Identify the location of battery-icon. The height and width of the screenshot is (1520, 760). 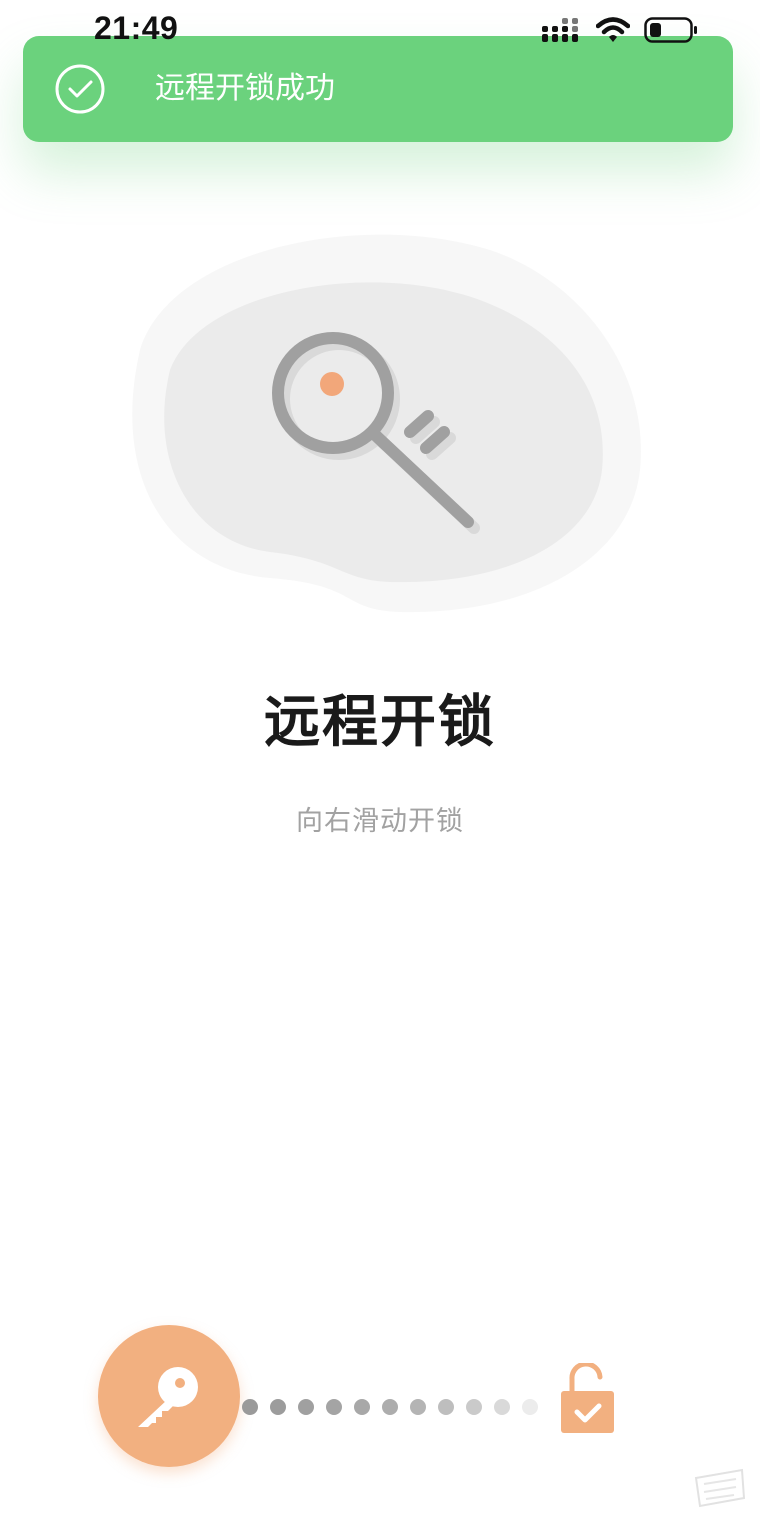
(671, 32).